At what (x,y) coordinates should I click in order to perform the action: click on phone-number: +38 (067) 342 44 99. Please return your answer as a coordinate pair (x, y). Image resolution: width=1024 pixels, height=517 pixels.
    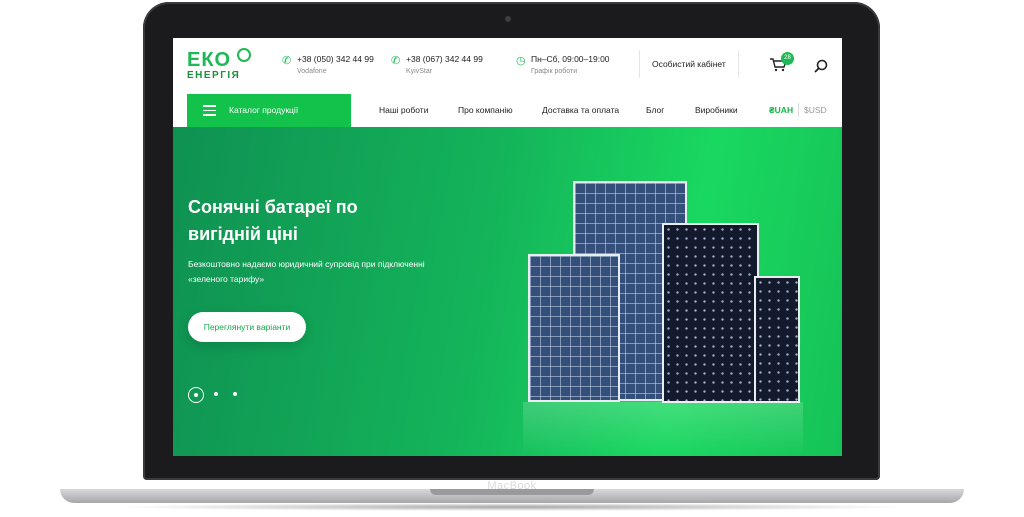
    Looking at the image, I should click on (444, 59).